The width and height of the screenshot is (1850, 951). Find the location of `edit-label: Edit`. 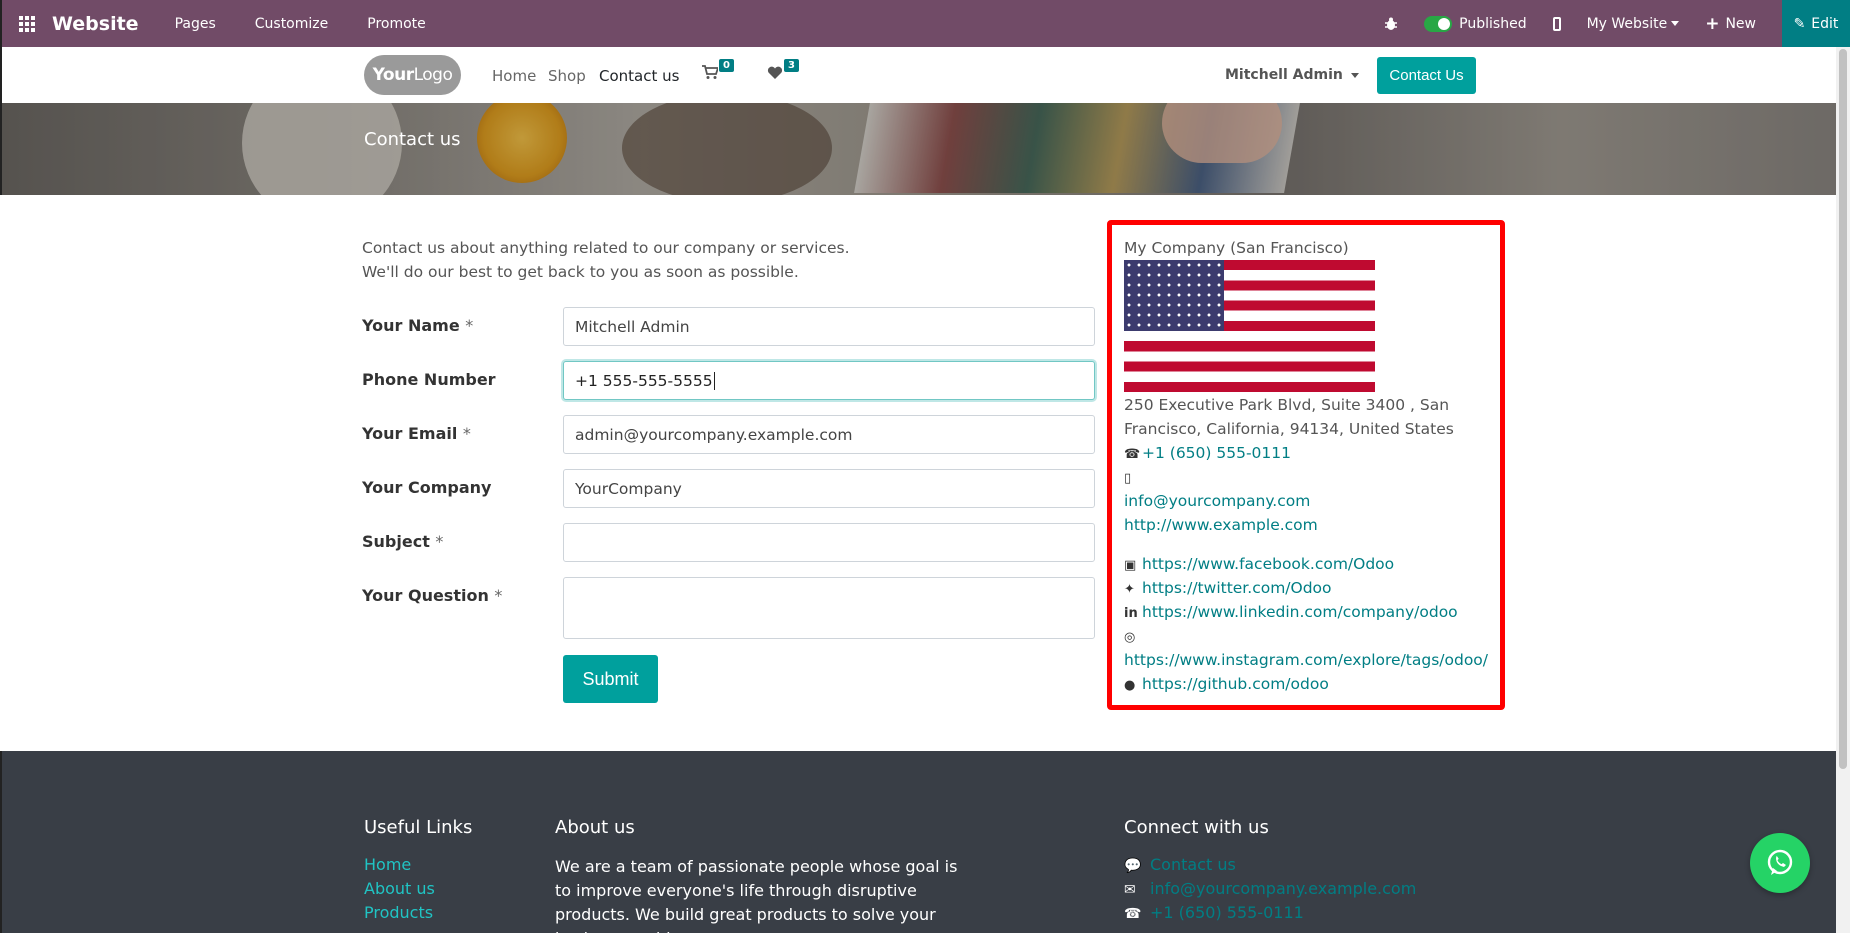

edit-label: Edit is located at coordinates (1825, 23).